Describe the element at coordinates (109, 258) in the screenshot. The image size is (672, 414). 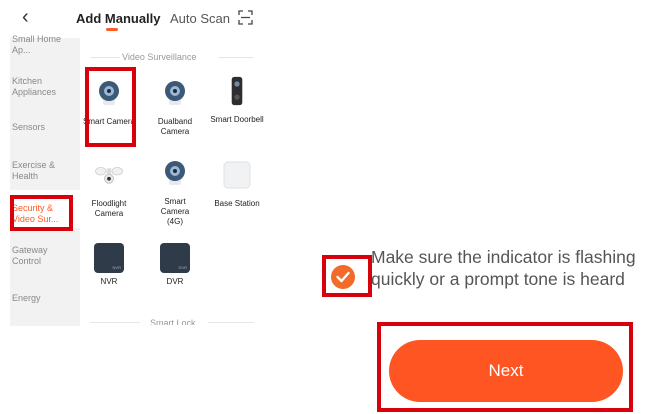
I see `nvr-icon: NVR` at that location.